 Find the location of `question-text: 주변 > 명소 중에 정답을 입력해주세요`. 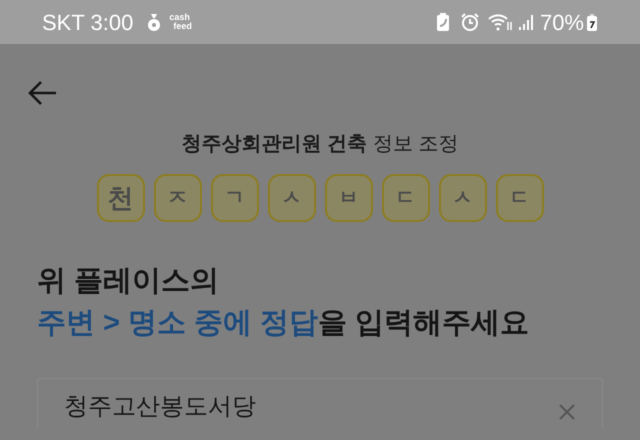

question-text: 주변 > 명소 중에 정답을 입력해주세요 is located at coordinates (283, 323).